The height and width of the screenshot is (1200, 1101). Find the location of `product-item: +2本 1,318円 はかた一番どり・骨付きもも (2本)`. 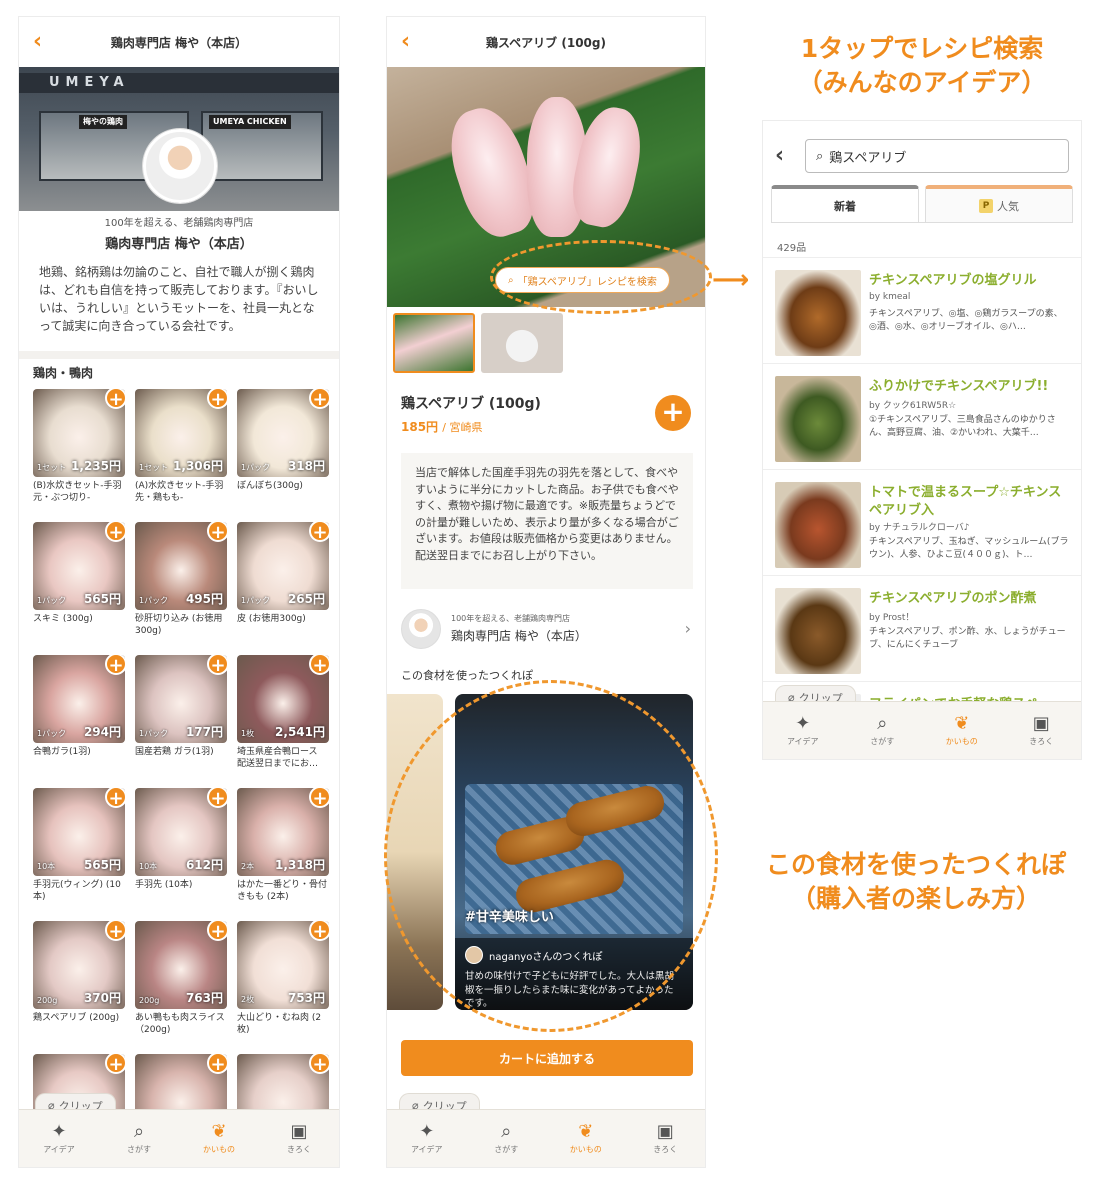

product-item: +2本 1,318円 はかた一番どり・骨付きもも (2本) is located at coordinates (283, 846).